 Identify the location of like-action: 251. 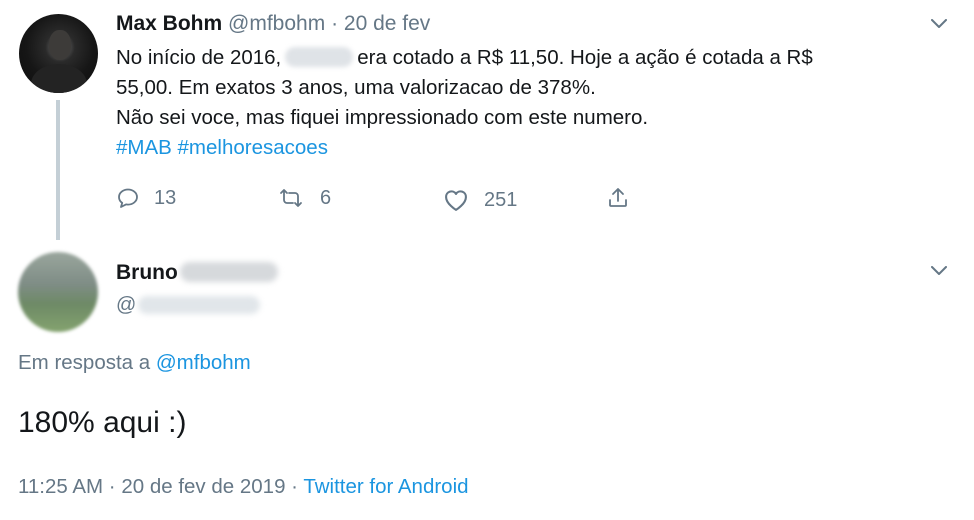
(479, 200).